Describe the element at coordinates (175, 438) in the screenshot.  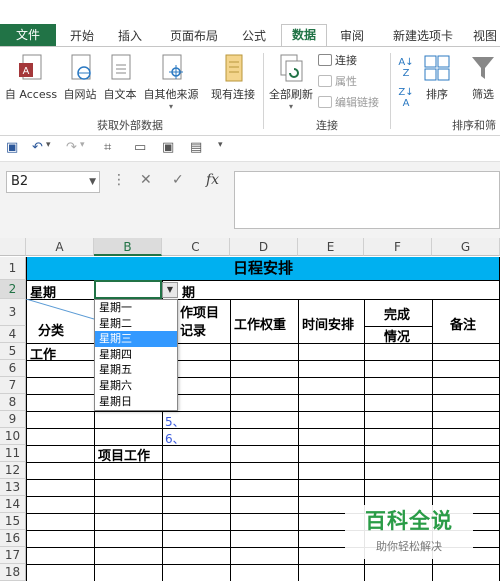
I see `cell-c10: 6、` at that location.